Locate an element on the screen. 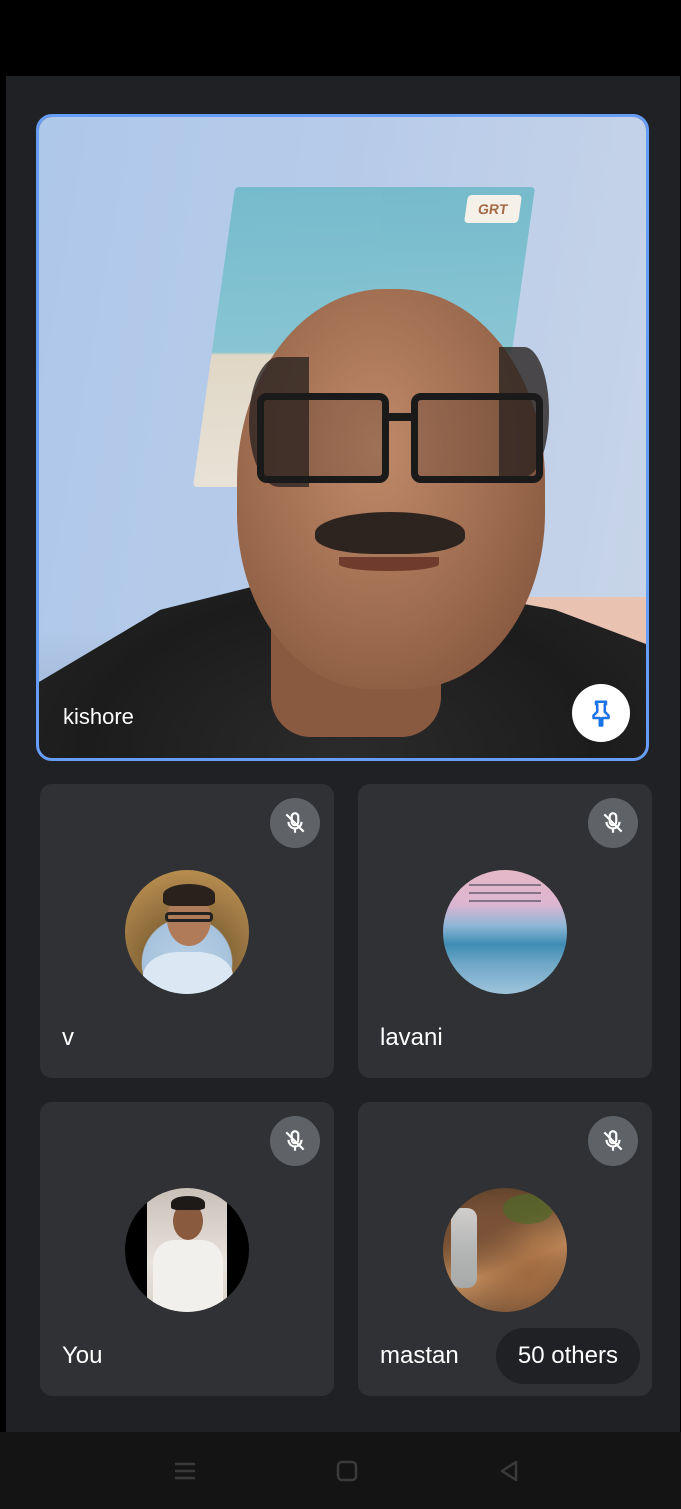 This screenshot has width=681, height=1509. participant-name: lavani is located at coordinates (411, 1037).